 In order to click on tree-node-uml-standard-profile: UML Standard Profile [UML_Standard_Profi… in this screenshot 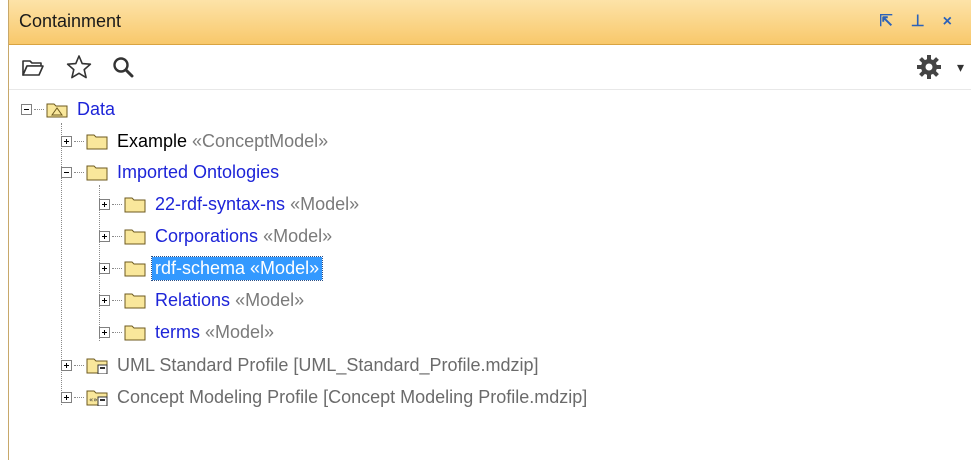, I will do `click(301, 365)`.